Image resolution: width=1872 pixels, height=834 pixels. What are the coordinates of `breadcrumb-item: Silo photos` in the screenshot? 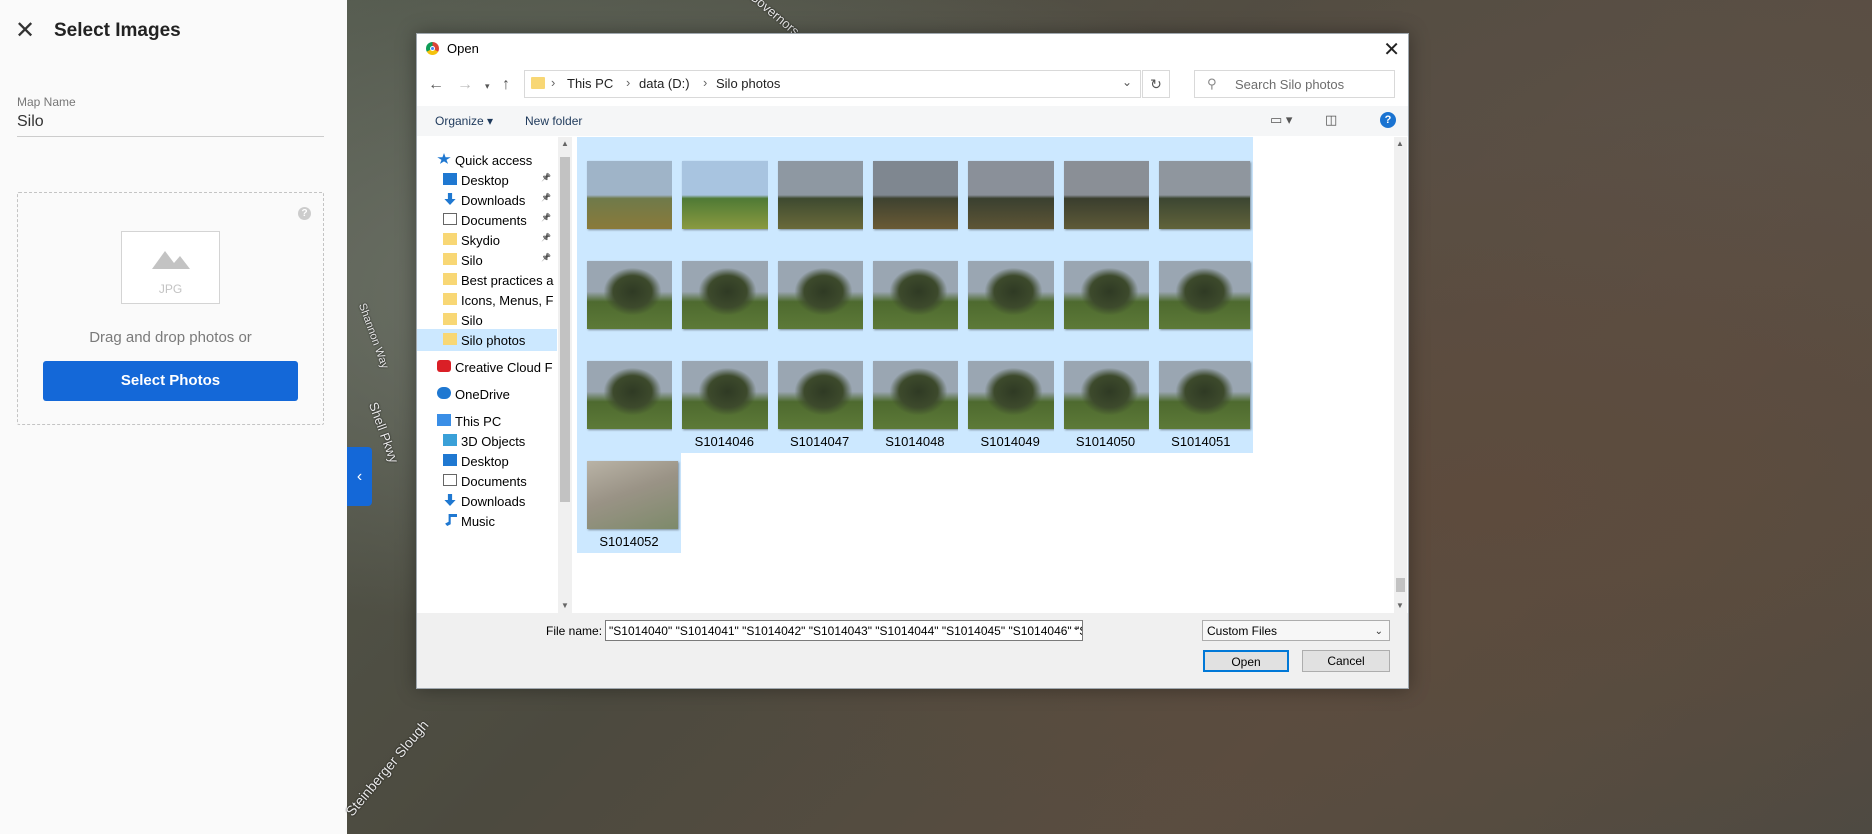 It's located at (748, 83).